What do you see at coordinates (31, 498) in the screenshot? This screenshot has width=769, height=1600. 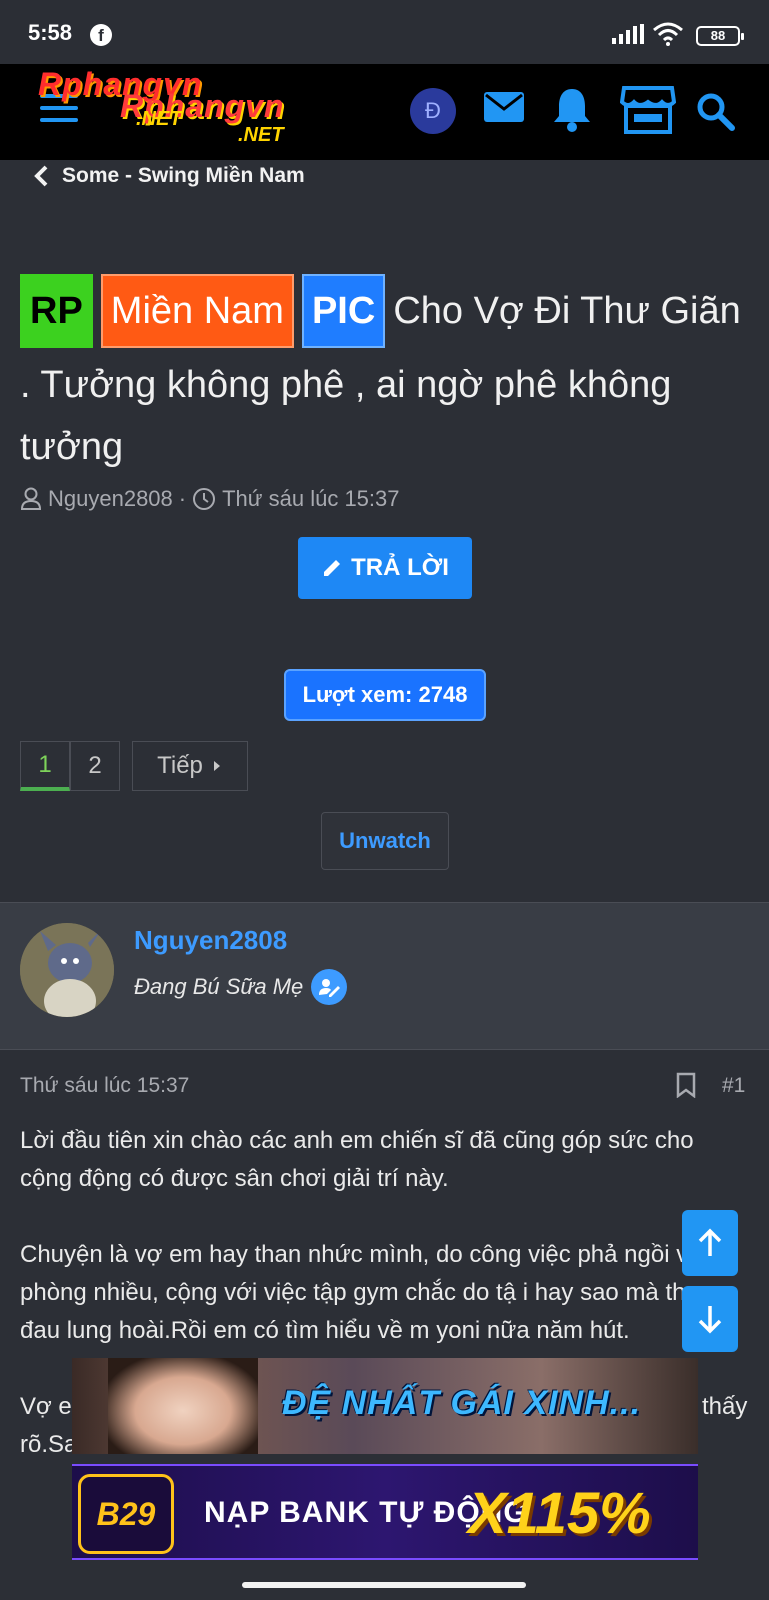 I see `user-icon` at bounding box center [31, 498].